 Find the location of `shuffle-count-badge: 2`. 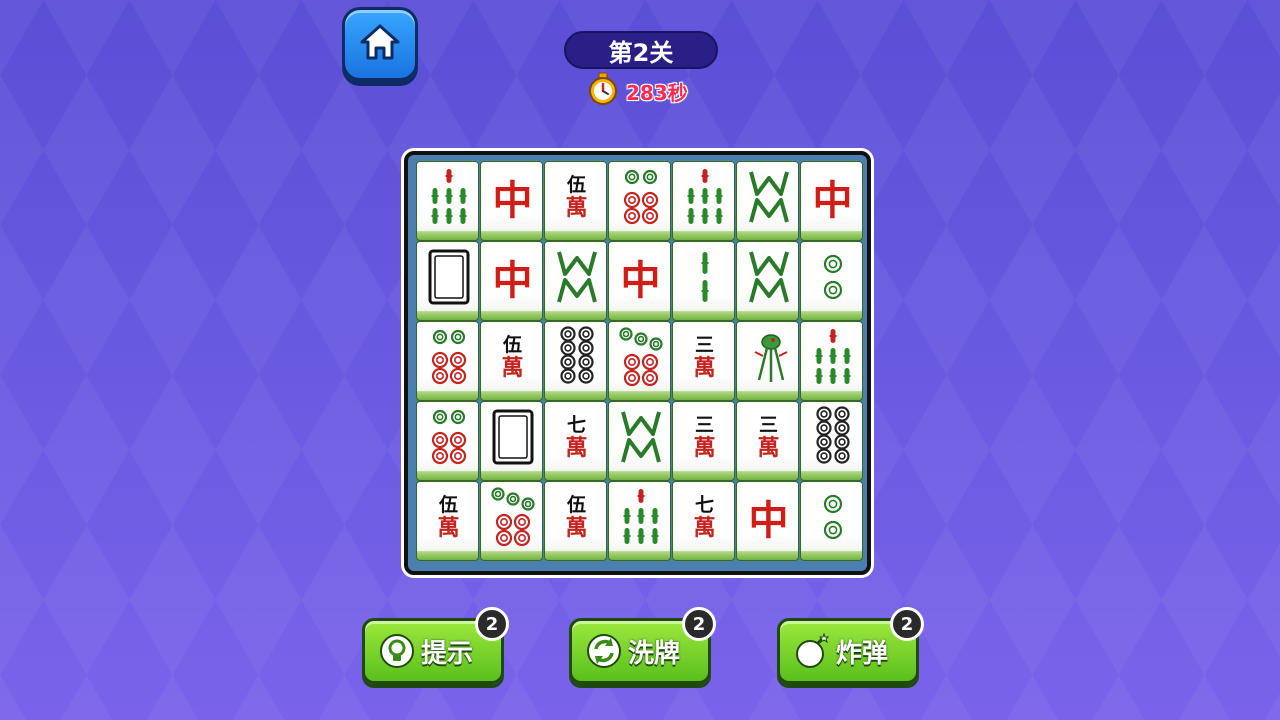

shuffle-count-badge: 2 is located at coordinates (699, 624).